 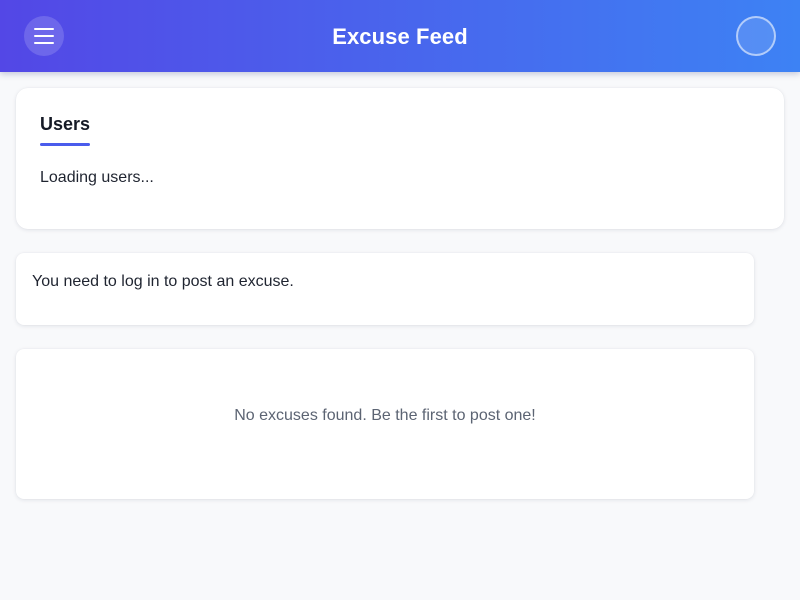 I want to click on page-title: Excuse Feed, so click(x=400, y=36).